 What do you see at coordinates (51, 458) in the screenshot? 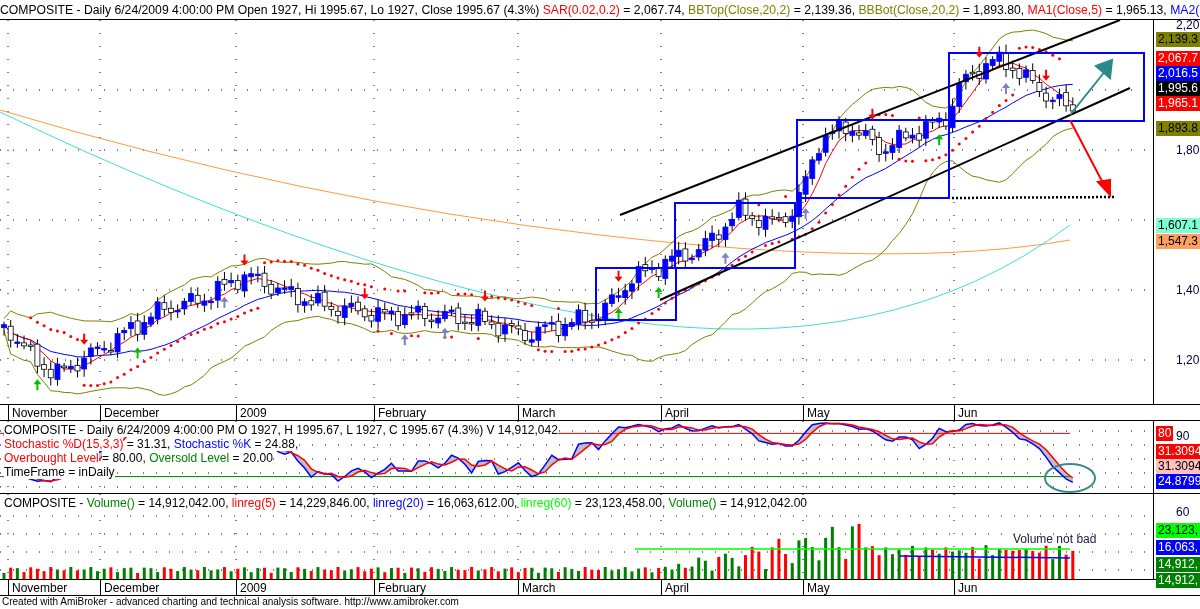
I see `legend-text: Overbought Level` at bounding box center [51, 458].